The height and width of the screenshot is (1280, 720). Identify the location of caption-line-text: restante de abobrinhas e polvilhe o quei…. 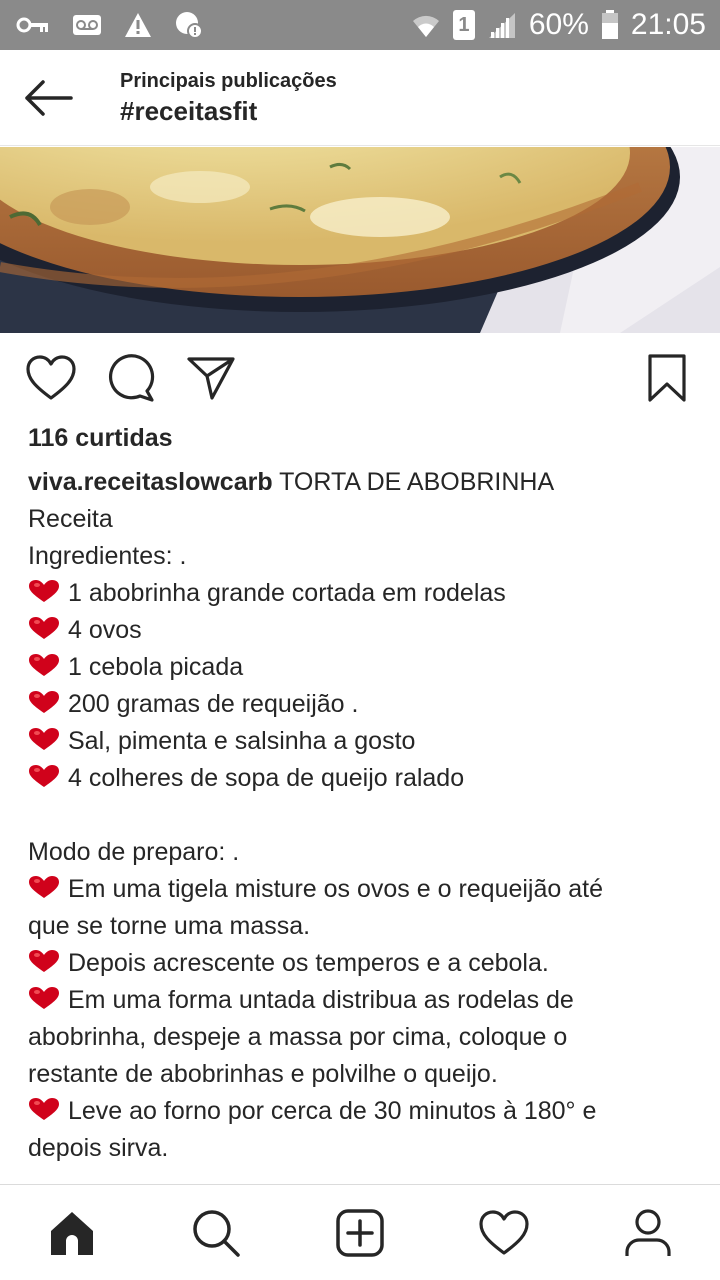
(263, 1074).